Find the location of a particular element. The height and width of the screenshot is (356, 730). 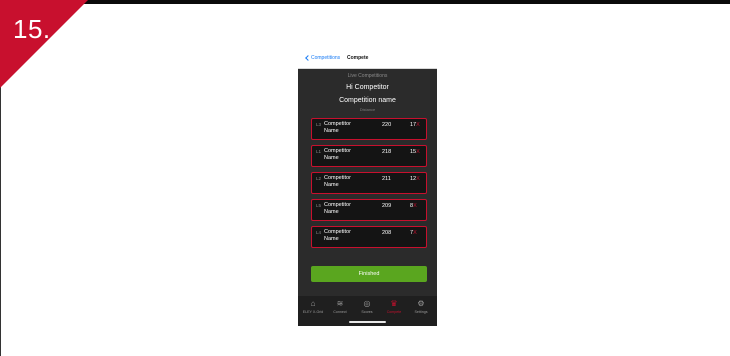

x-count: 15X is located at coordinates (415, 152).